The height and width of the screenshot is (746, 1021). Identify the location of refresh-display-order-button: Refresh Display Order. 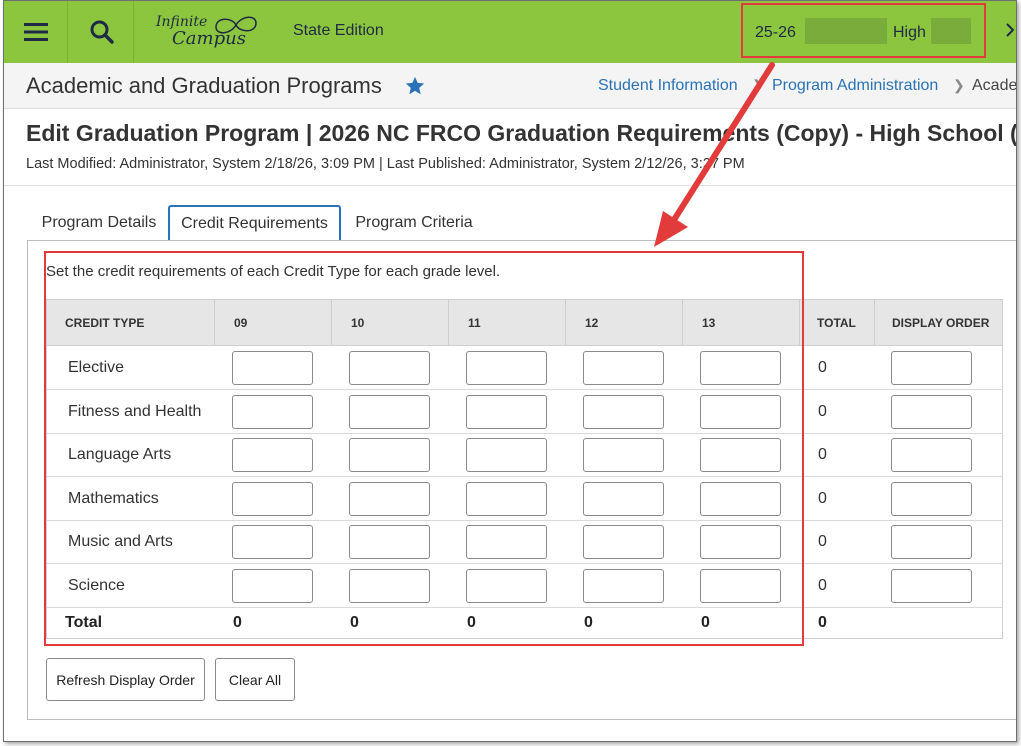
(125, 679).